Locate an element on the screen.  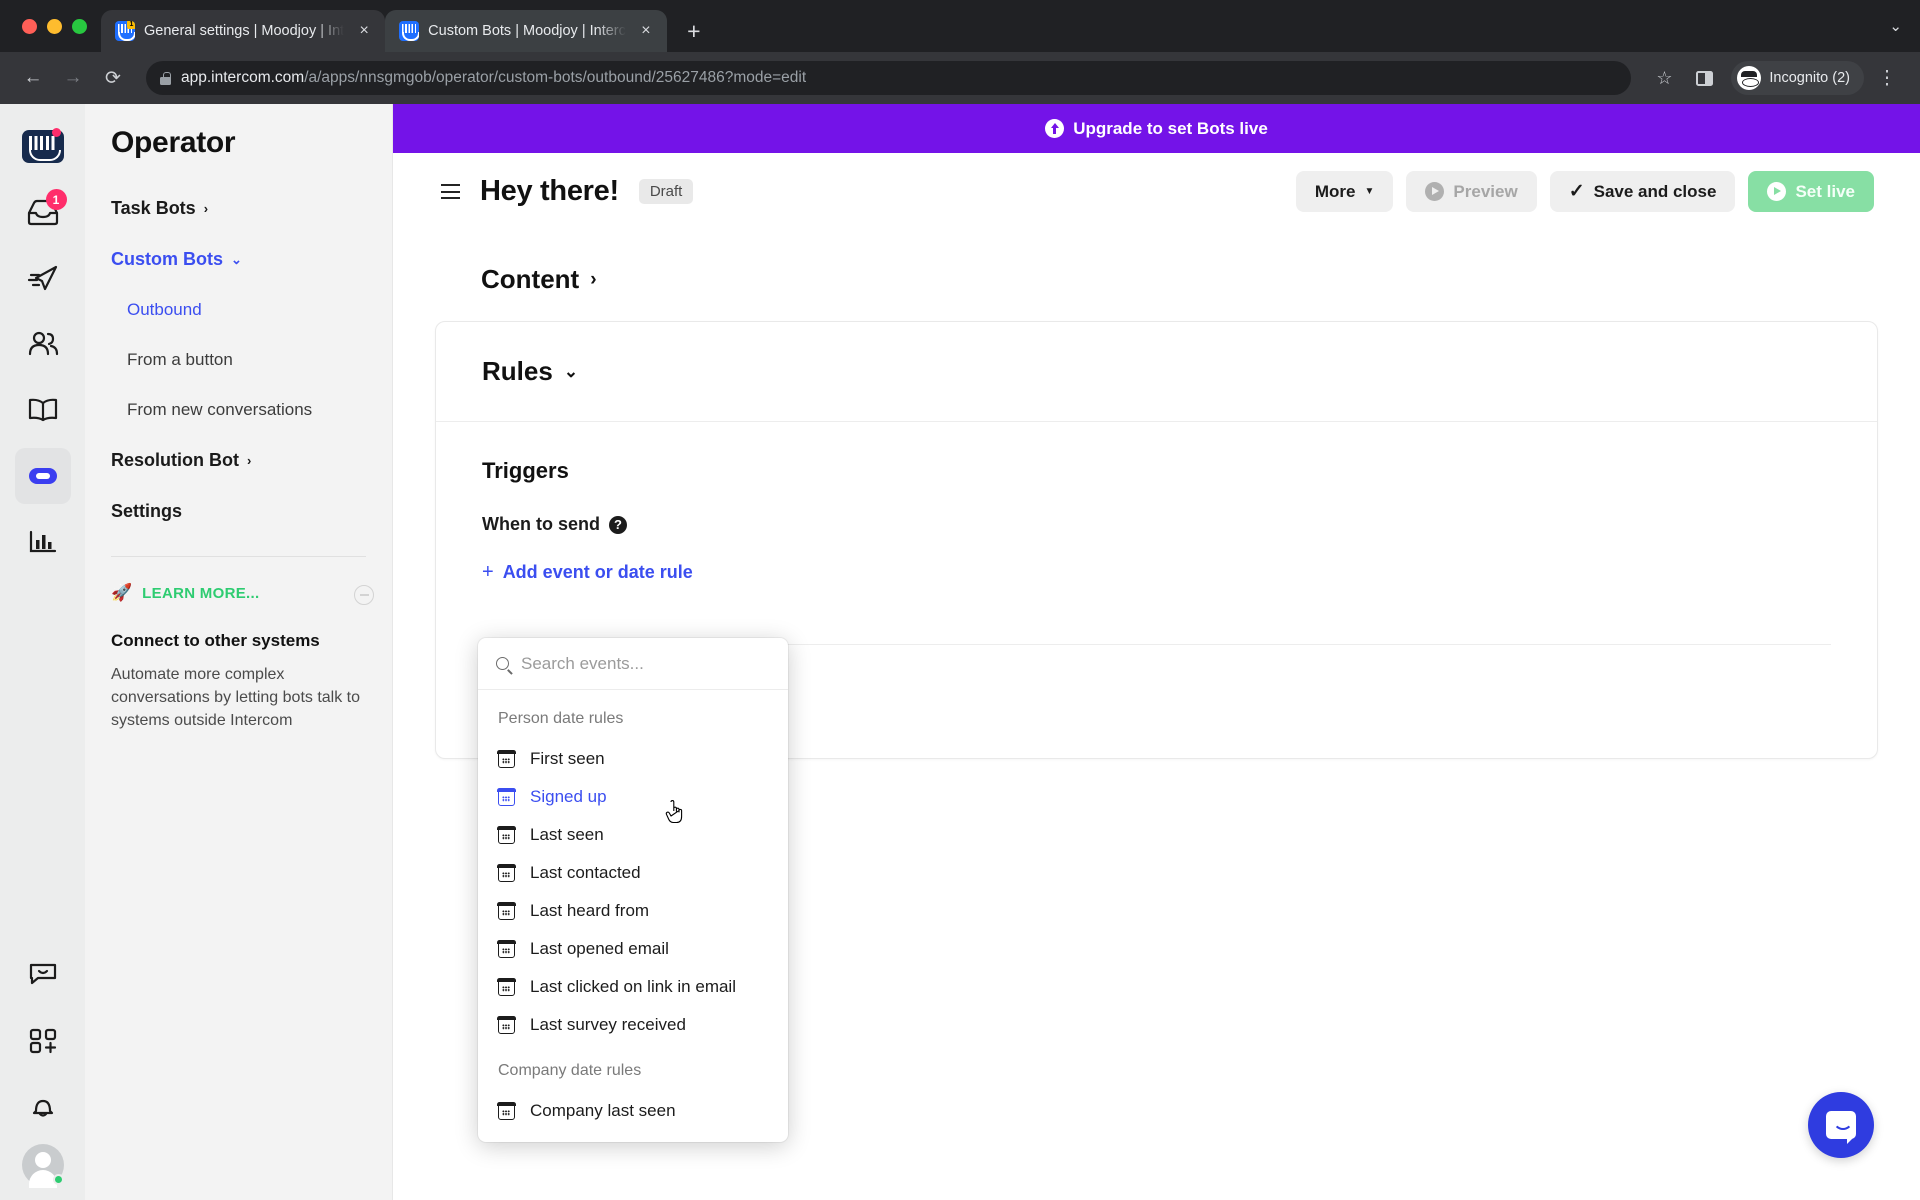
event-label: Last heard from is located at coordinates (590, 910).